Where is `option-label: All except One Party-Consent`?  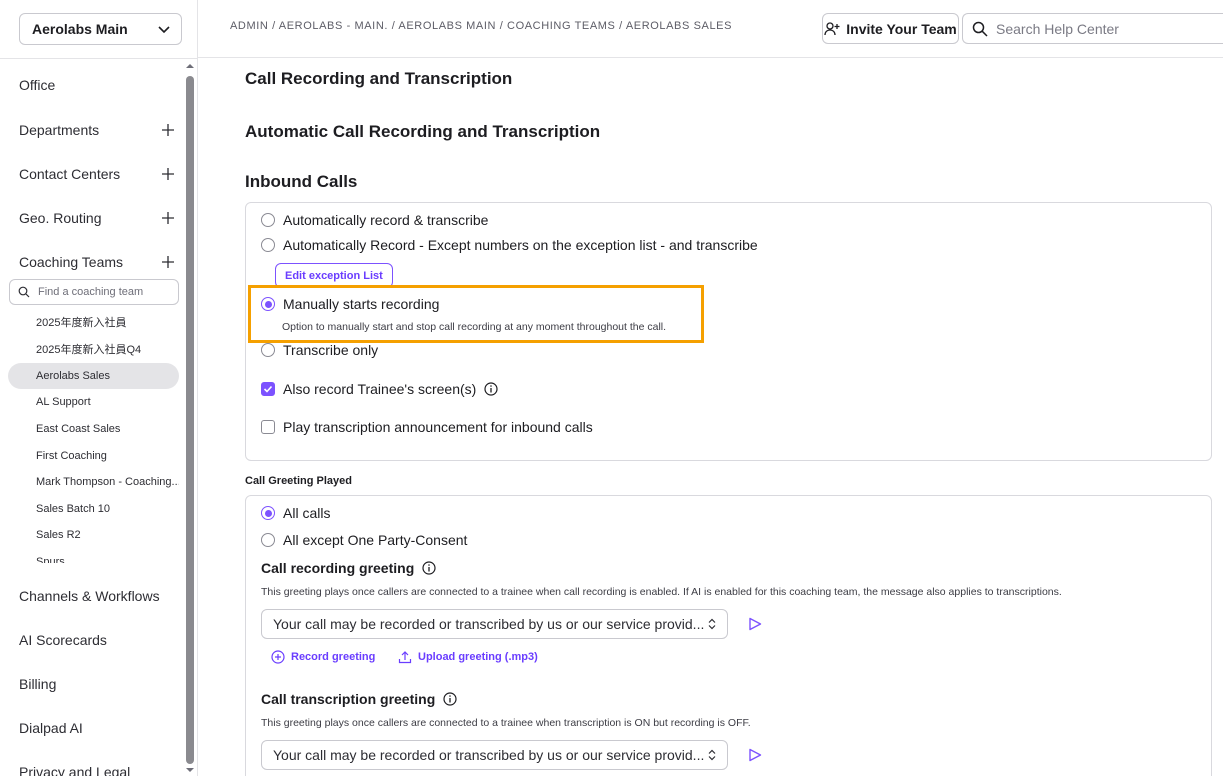 option-label: All except One Party-Consent is located at coordinates (375, 540).